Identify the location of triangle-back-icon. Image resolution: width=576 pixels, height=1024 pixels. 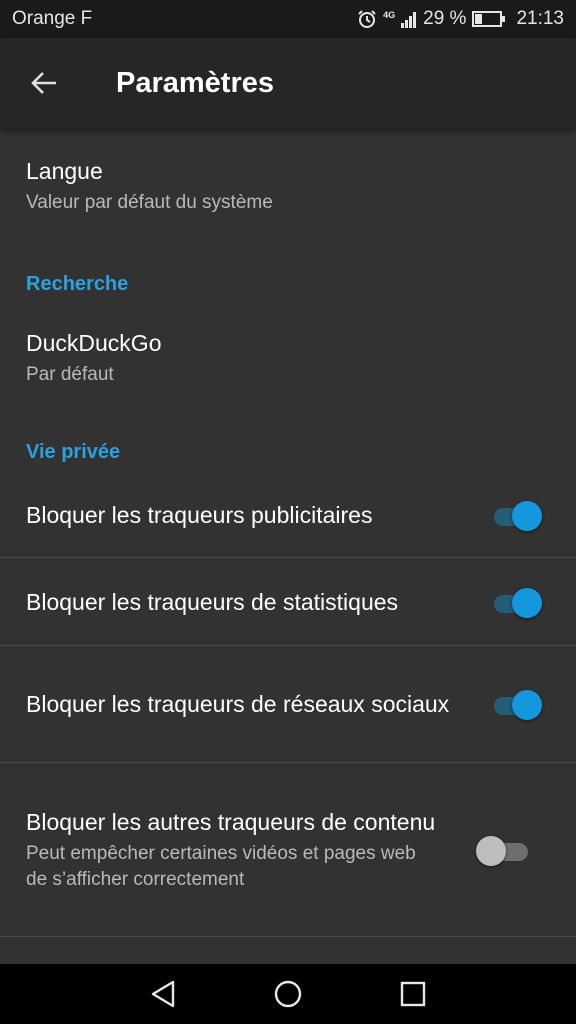
(162, 994).